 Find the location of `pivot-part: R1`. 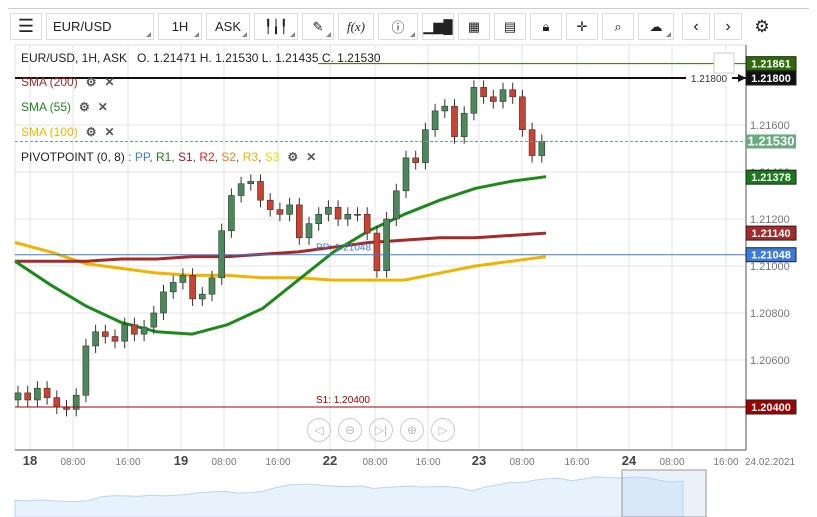

pivot-part: R1 is located at coordinates (163, 157).